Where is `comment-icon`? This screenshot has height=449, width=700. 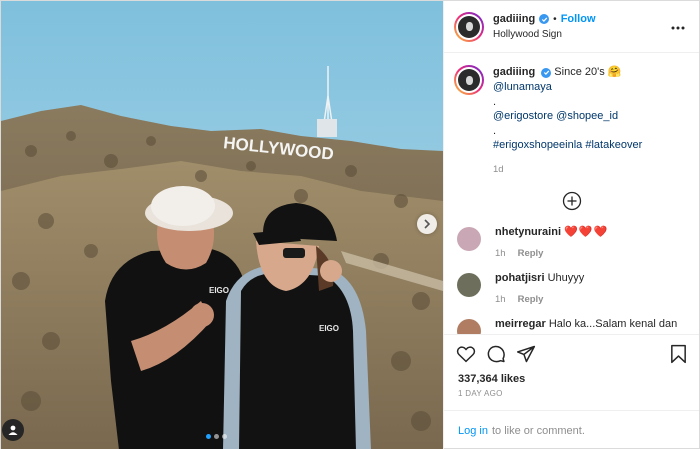
comment-icon is located at coordinates (496, 354).